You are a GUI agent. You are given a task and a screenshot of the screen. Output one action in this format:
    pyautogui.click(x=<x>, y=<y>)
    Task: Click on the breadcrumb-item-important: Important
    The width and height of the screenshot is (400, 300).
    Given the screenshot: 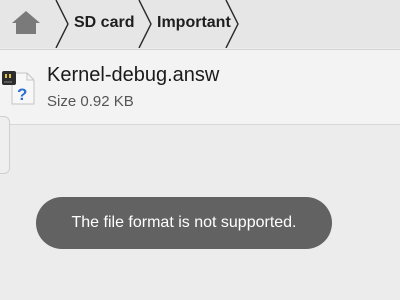 What is the action you would take?
    pyautogui.click(x=194, y=24)
    